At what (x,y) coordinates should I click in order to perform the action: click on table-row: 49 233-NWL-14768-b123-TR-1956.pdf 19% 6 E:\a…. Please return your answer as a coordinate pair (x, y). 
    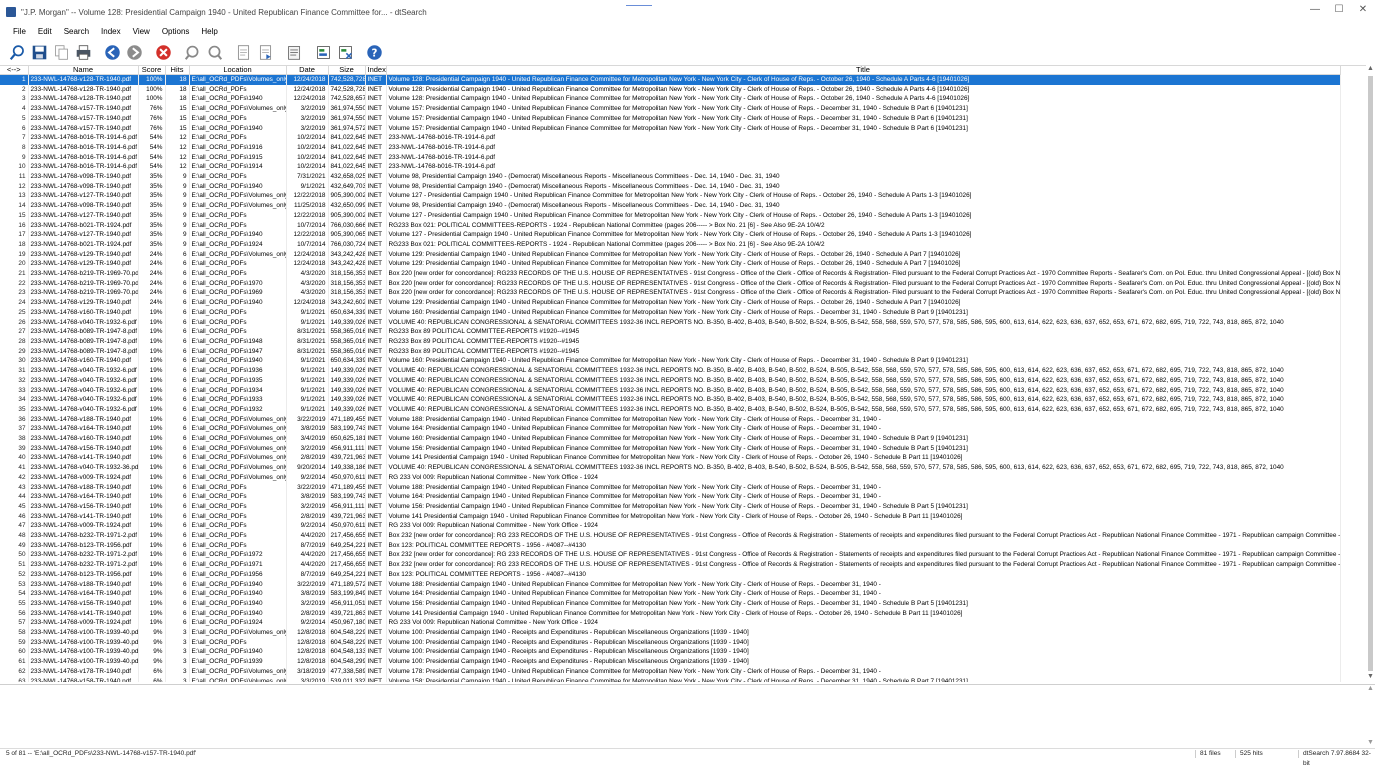
    Looking at the image, I should click on (670, 545).